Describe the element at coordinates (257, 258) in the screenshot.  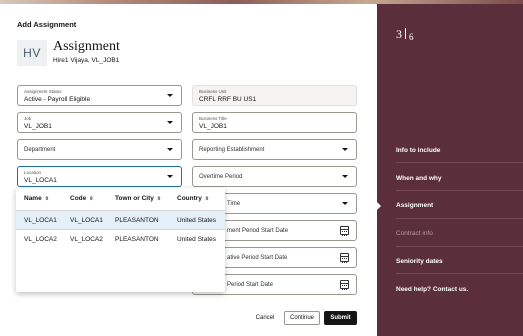
I see `period-start-date-2-placeholder: ative Period Start Date` at that location.